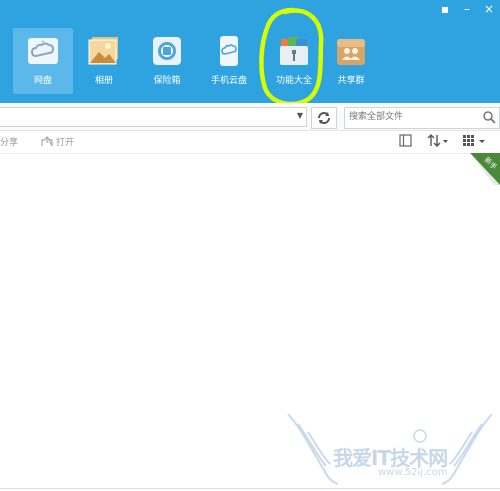 The height and width of the screenshot is (491, 500). What do you see at coordinates (413, 472) in the screenshot?
I see `watermark-url: www.52ij.com` at bounding box center [413, 472].